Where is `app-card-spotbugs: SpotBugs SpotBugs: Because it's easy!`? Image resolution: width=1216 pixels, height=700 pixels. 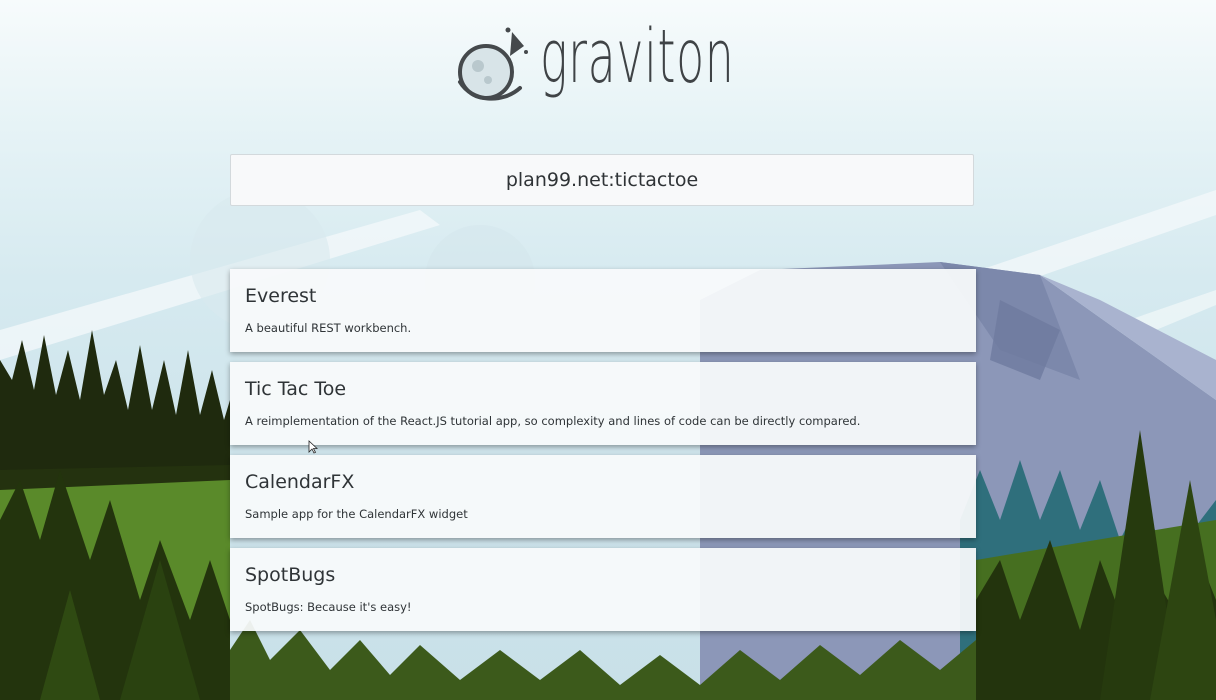
app-card-spotbugs: SpotBugs SpotBugs: Because it's easy! is located at coordinates (603, 589).